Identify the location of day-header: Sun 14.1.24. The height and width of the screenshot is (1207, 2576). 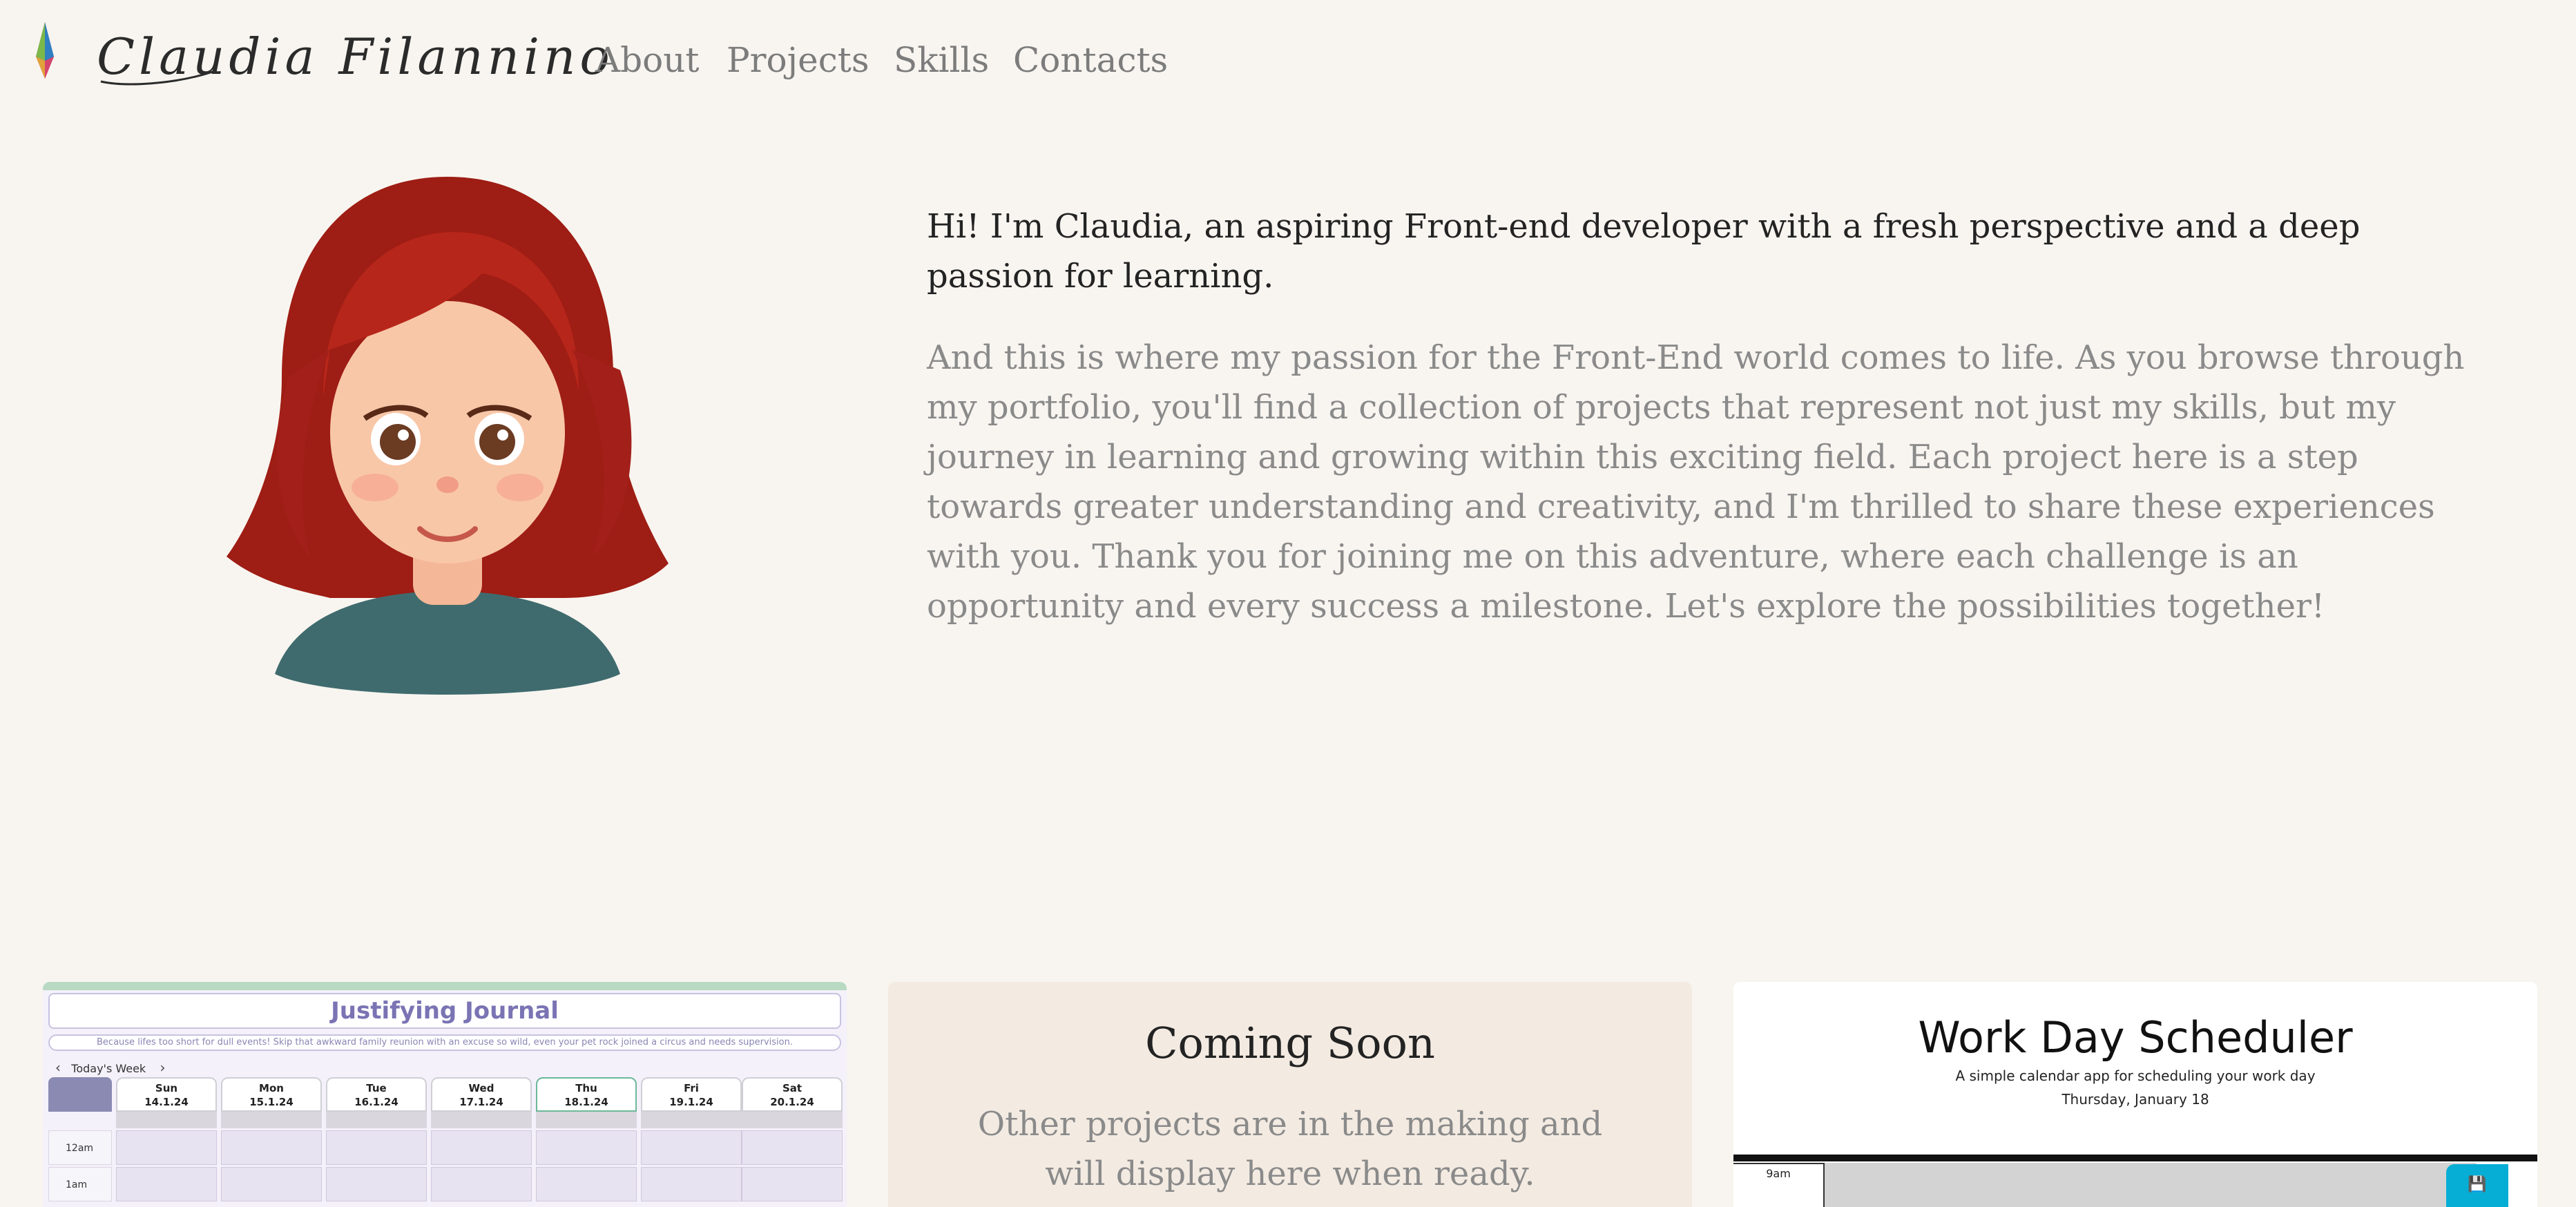
(166, 1094).